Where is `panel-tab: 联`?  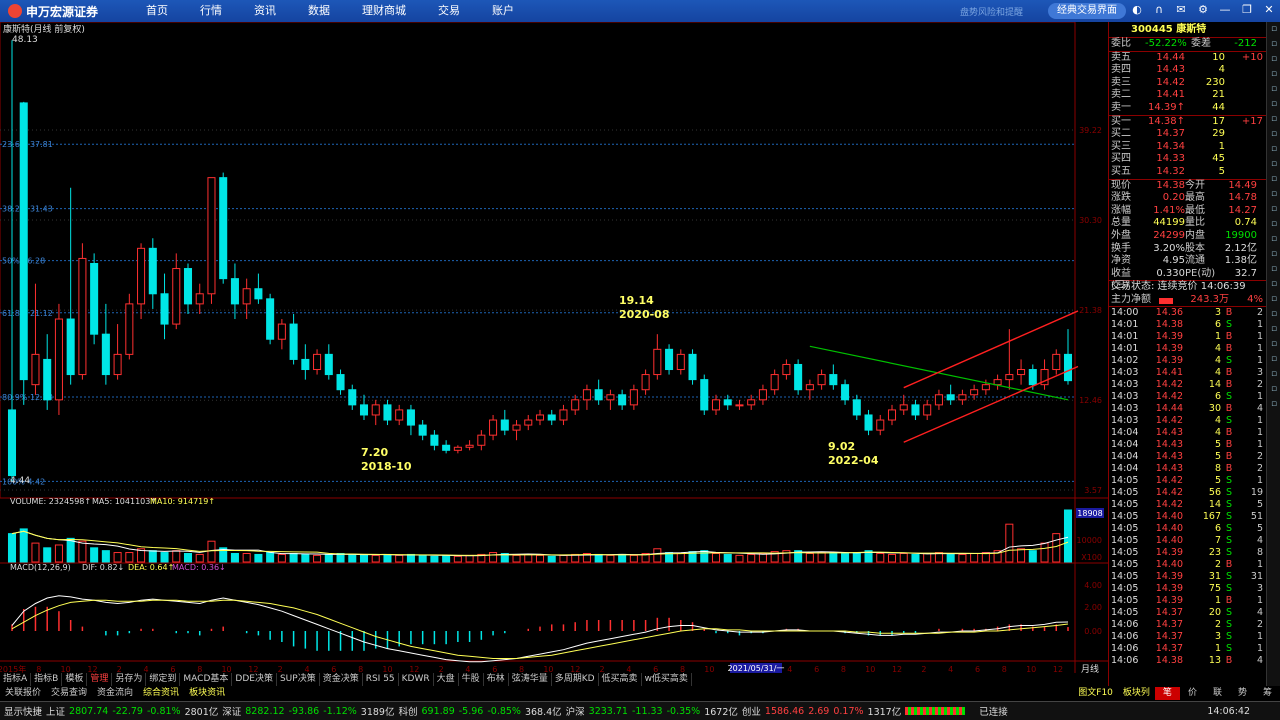
panel-tab: 联 is located at coordinates (1217, 693).